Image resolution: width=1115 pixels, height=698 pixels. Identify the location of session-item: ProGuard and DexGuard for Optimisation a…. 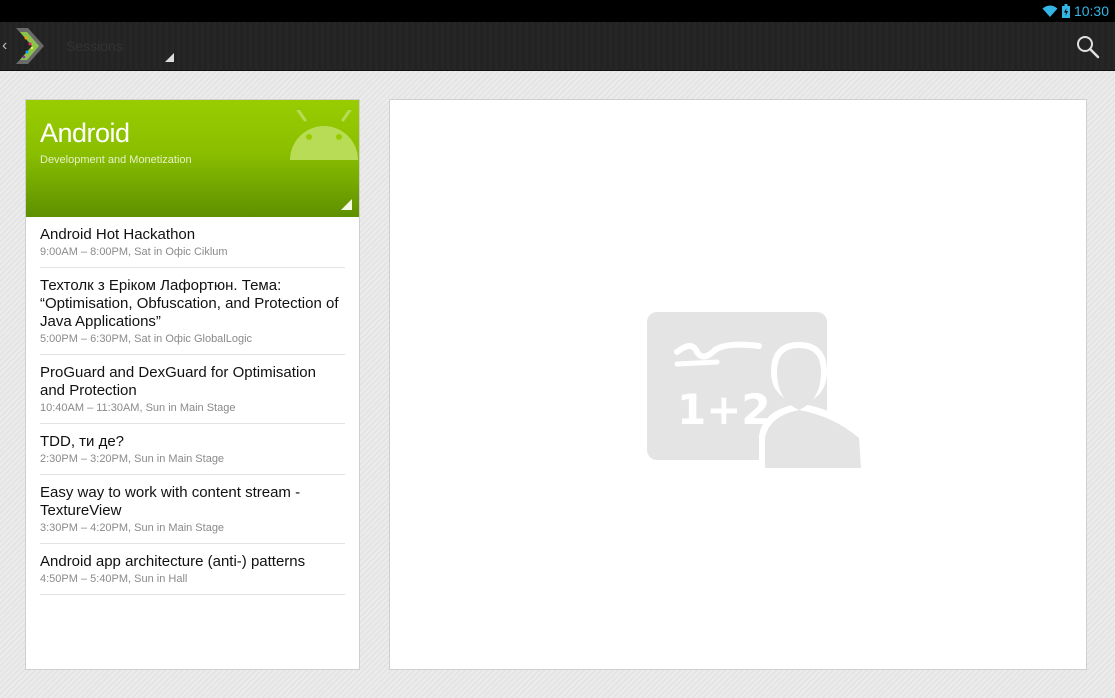
(192, 389).